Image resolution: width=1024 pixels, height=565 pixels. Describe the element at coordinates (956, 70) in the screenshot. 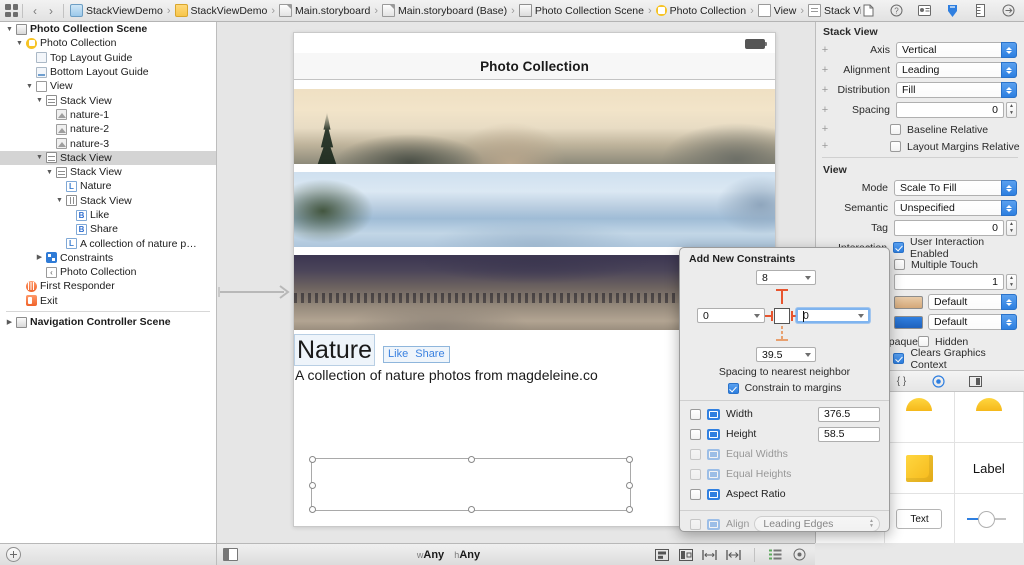

I see `alignment-popup: Leading` at that location.